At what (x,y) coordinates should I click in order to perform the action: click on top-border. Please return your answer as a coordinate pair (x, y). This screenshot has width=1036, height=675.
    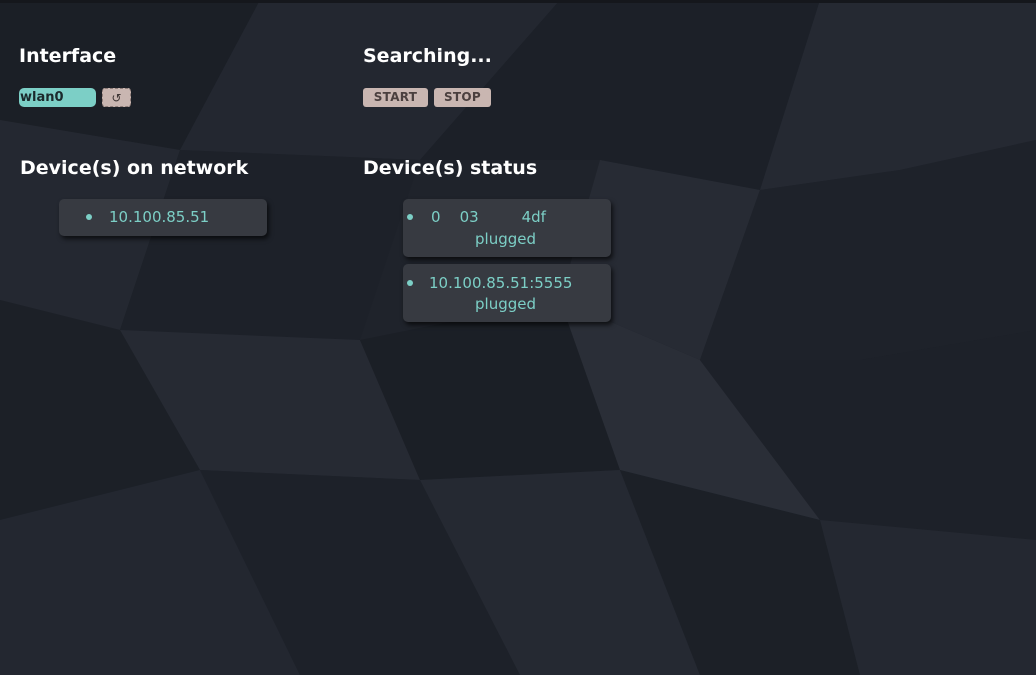
    Looking at the image, I should click on (518, 1).